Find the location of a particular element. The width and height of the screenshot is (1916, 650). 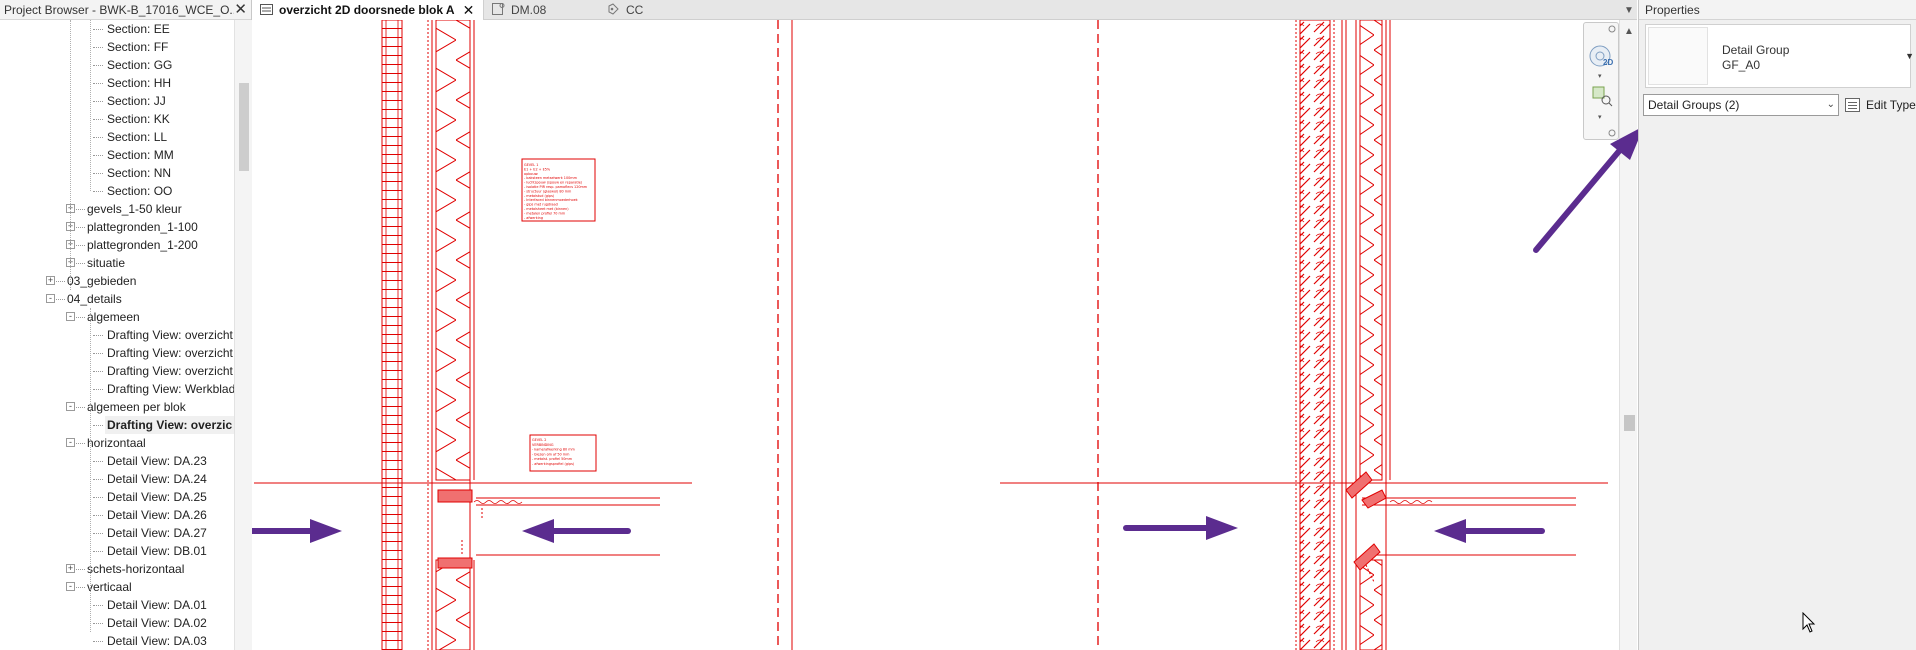

tree-item: situatie is located at coordinates (108, 263).